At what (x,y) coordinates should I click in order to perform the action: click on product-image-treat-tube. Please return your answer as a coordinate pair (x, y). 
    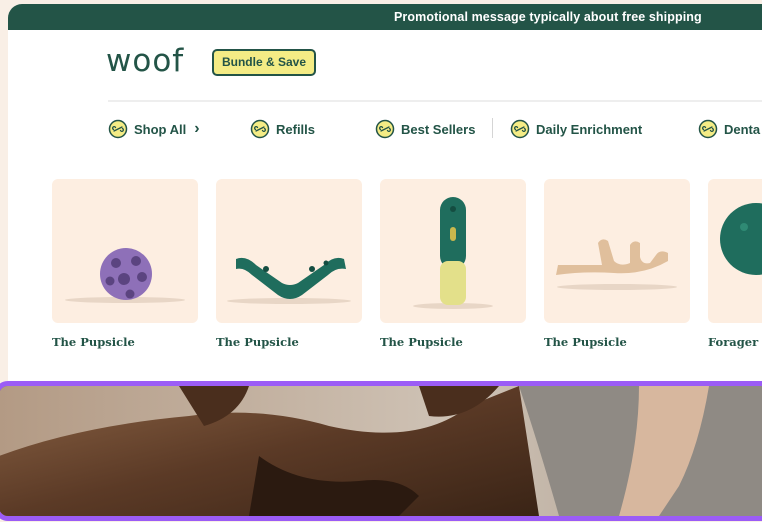
    Looking at the image, I should click on (453, 251).